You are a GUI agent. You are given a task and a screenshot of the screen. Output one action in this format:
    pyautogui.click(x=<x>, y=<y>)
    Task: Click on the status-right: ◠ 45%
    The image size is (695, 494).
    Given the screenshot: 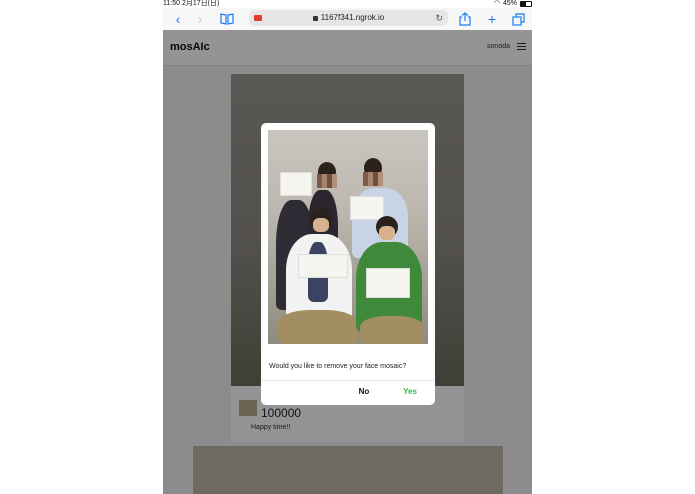 What is the action you would take?
    pyautogui.click(x=513, y=4)
    